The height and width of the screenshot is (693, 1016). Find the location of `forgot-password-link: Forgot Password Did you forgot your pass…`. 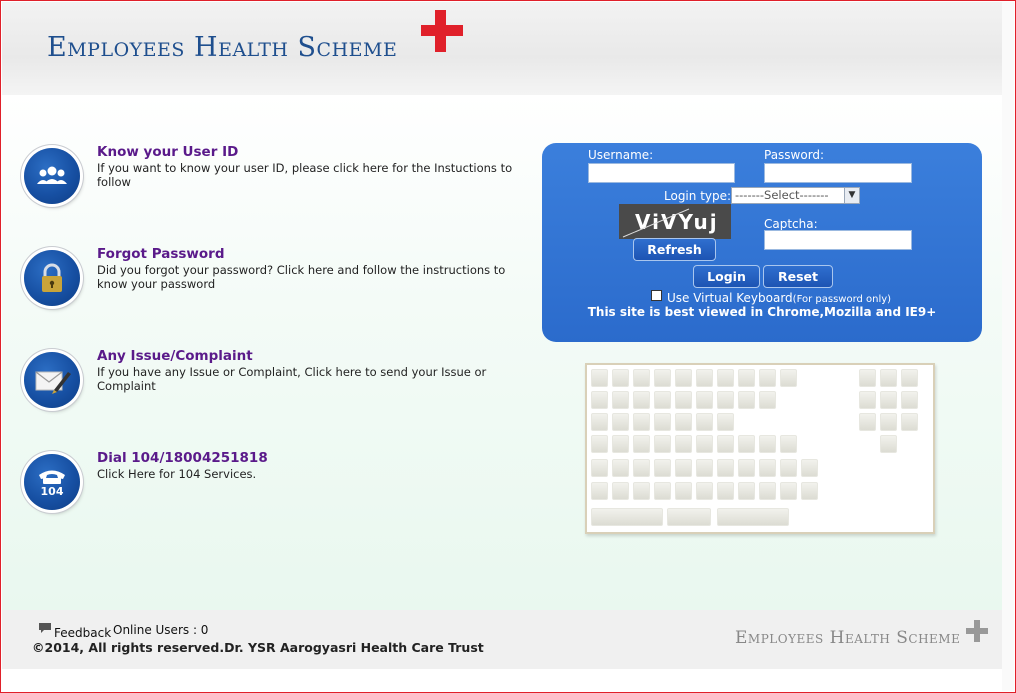

forgot-password-link: Forgot Password Did you forgot your pass… is located at coordinates (284, 283).